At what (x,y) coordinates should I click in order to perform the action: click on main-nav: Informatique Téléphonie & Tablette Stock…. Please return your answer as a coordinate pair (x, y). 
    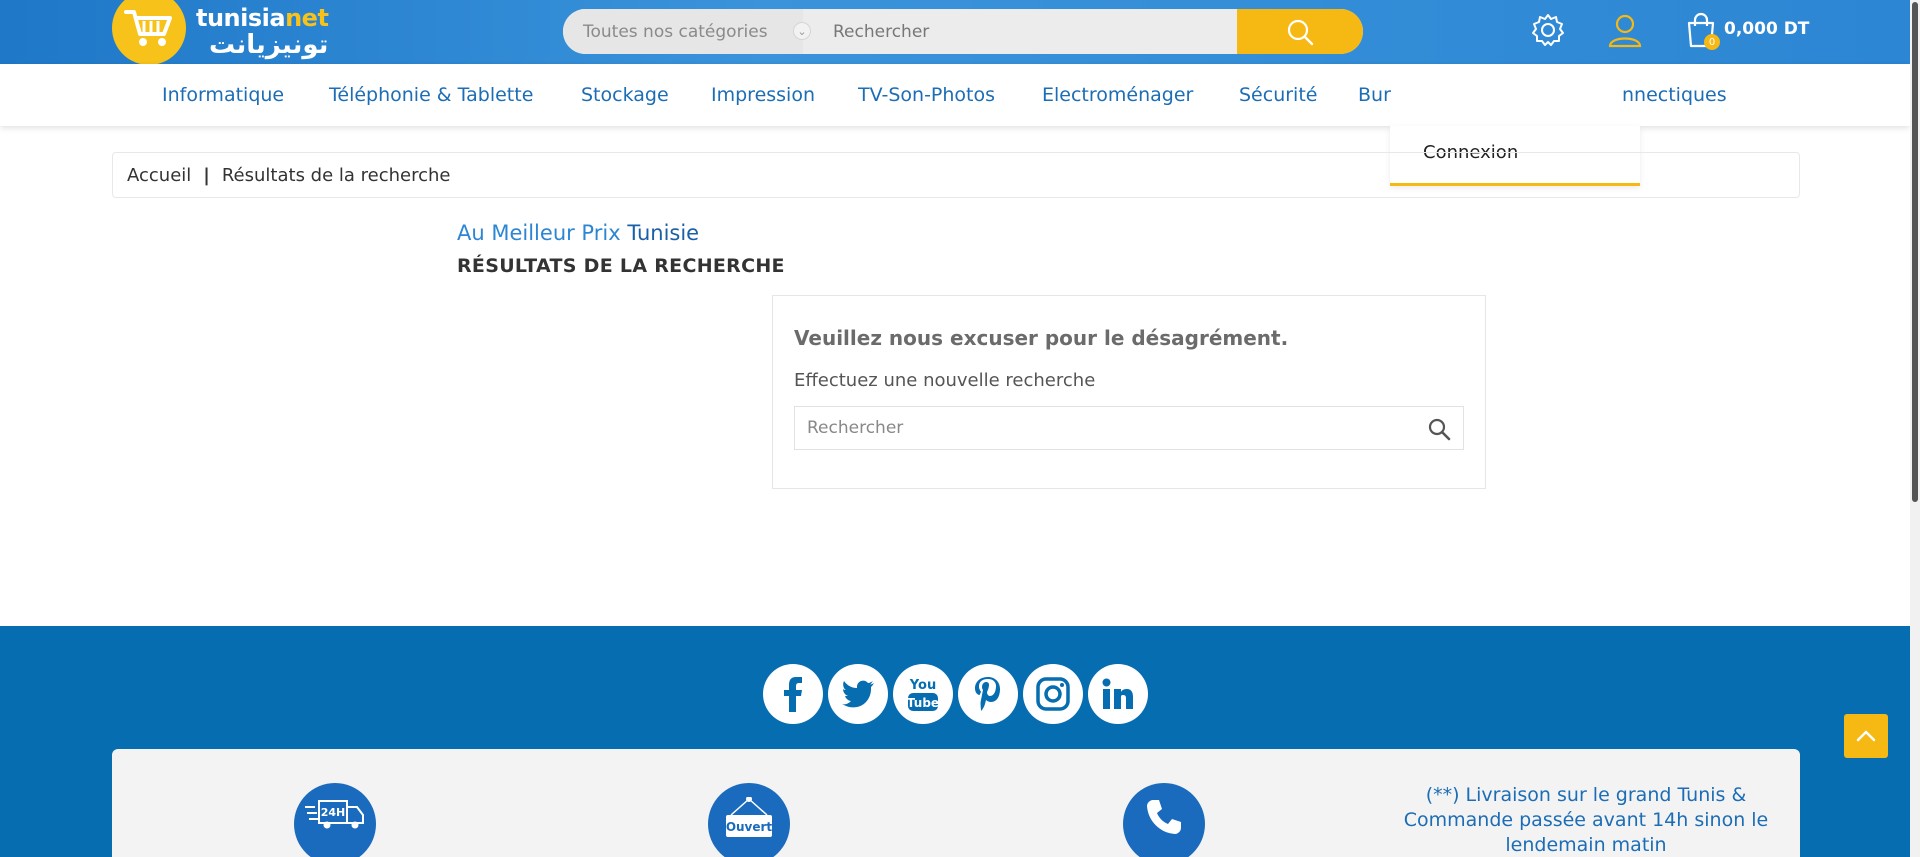
    Looking at the image, I should click on (955, 125).